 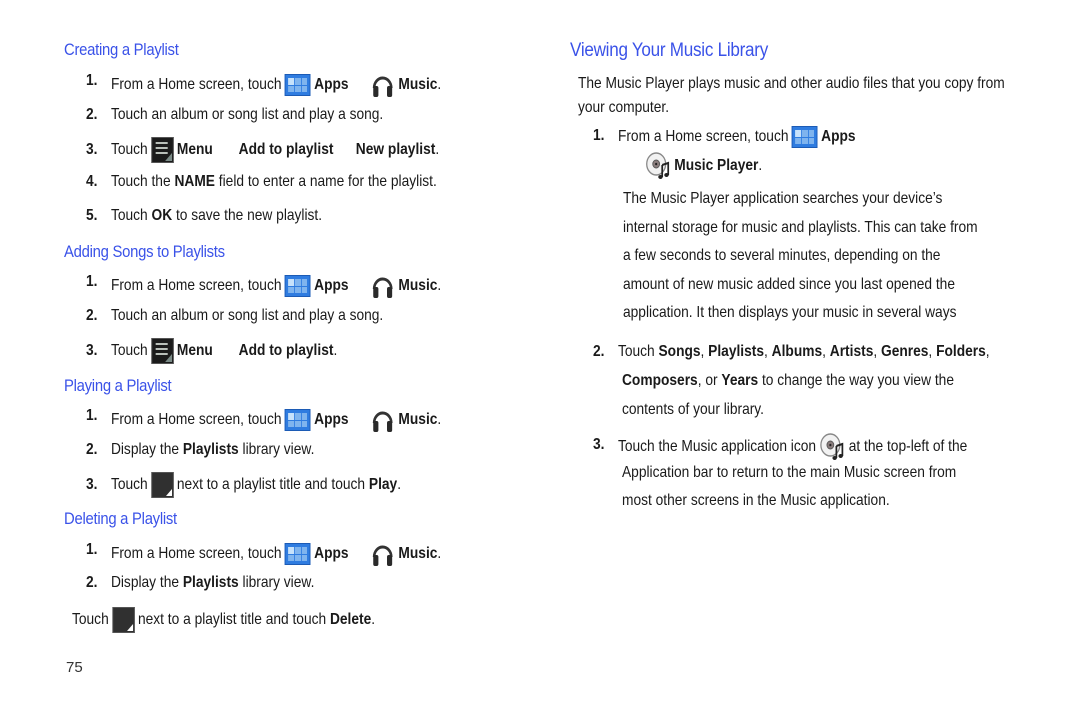 I want to click on ok-label: OK, so click(x=162, y=215).